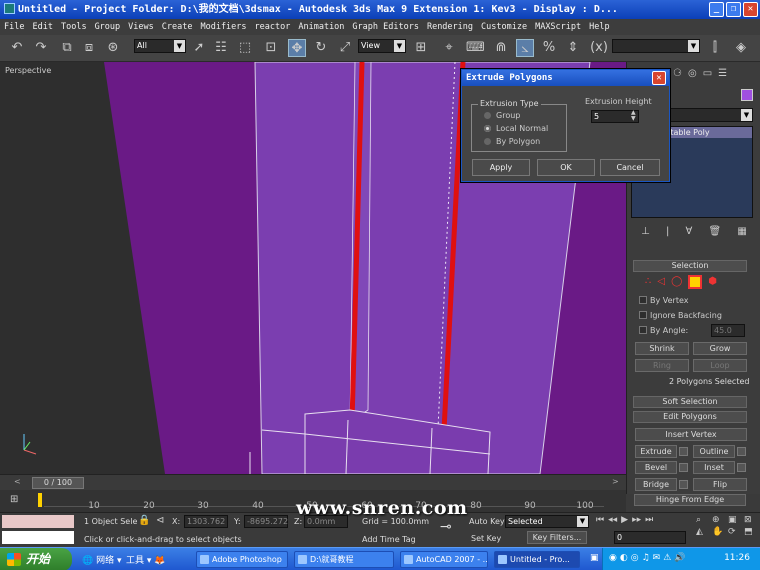  I want to click on menu-views: Views, so click(141, 27).